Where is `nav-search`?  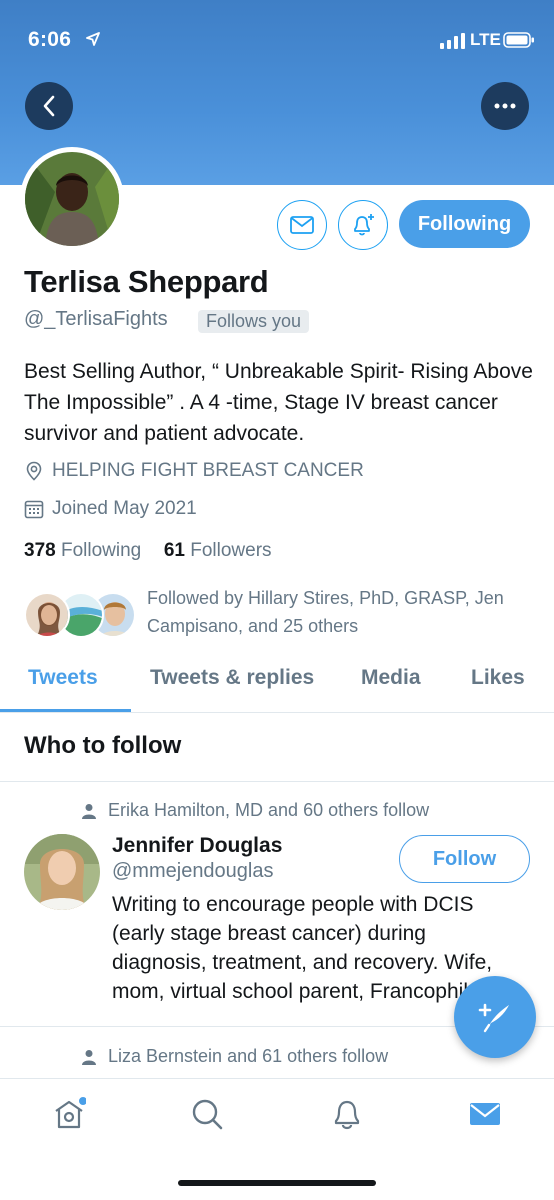 nav-search is located at coordinates (207, 1114).